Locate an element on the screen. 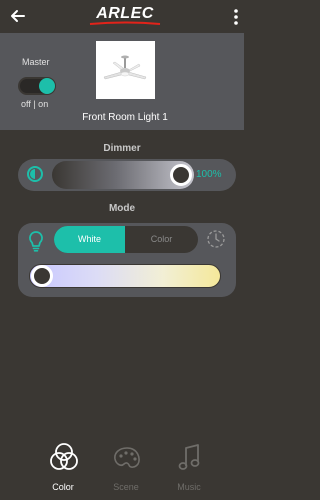 This screenshot has height=500, width=320. tab-music: Music is located at coordinates (189, 468).